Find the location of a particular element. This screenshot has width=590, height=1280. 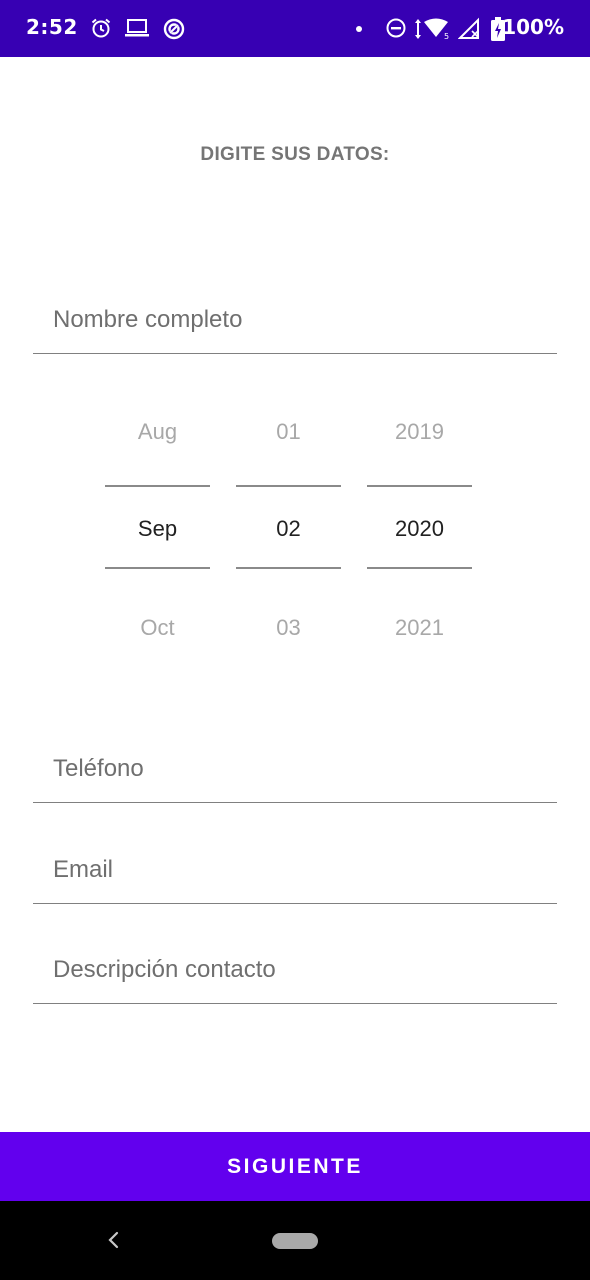

day-next: 03 is located at coordinates (288, 628).